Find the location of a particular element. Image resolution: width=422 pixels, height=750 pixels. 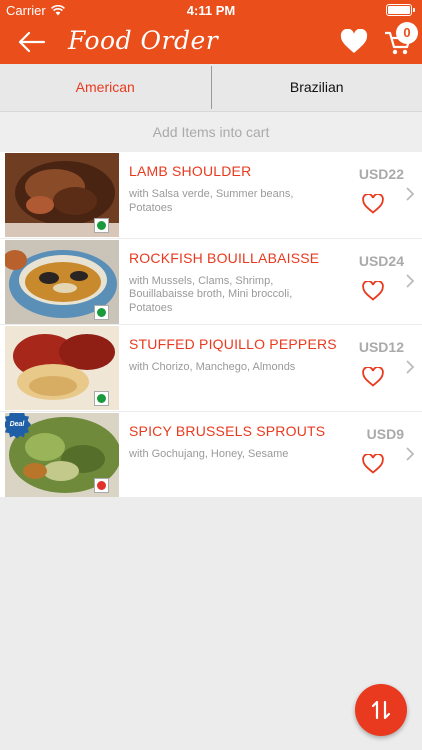

tab-american: American is located at coordinates (105, 87).